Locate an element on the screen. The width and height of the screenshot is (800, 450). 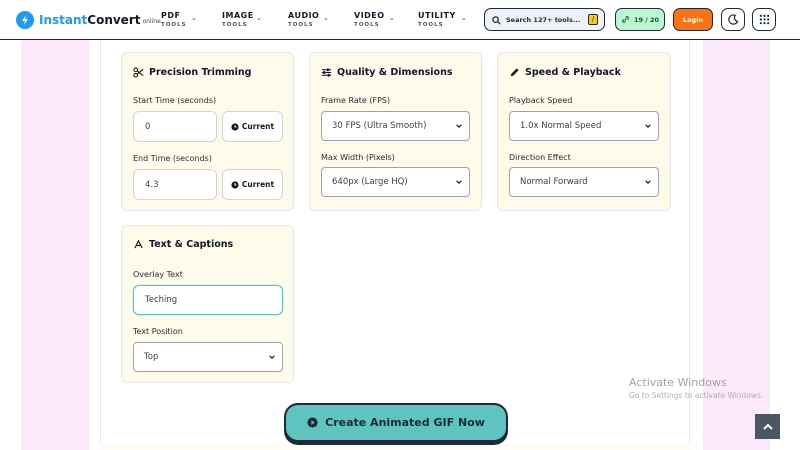
frame-rate-label: Frame Rate (FPS) is located at coordinates (356, 100).